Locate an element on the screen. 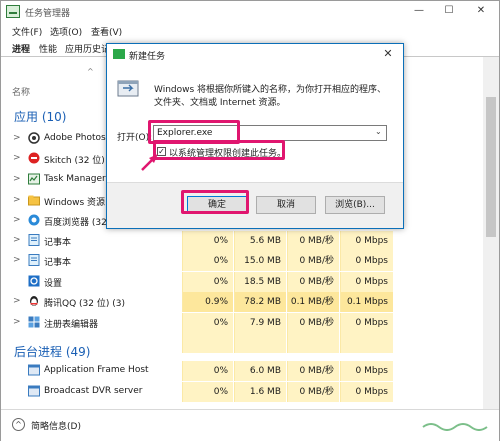 The image size is (500, 441). cpu-cell: 0.9% is located at coordinates (207, 302).